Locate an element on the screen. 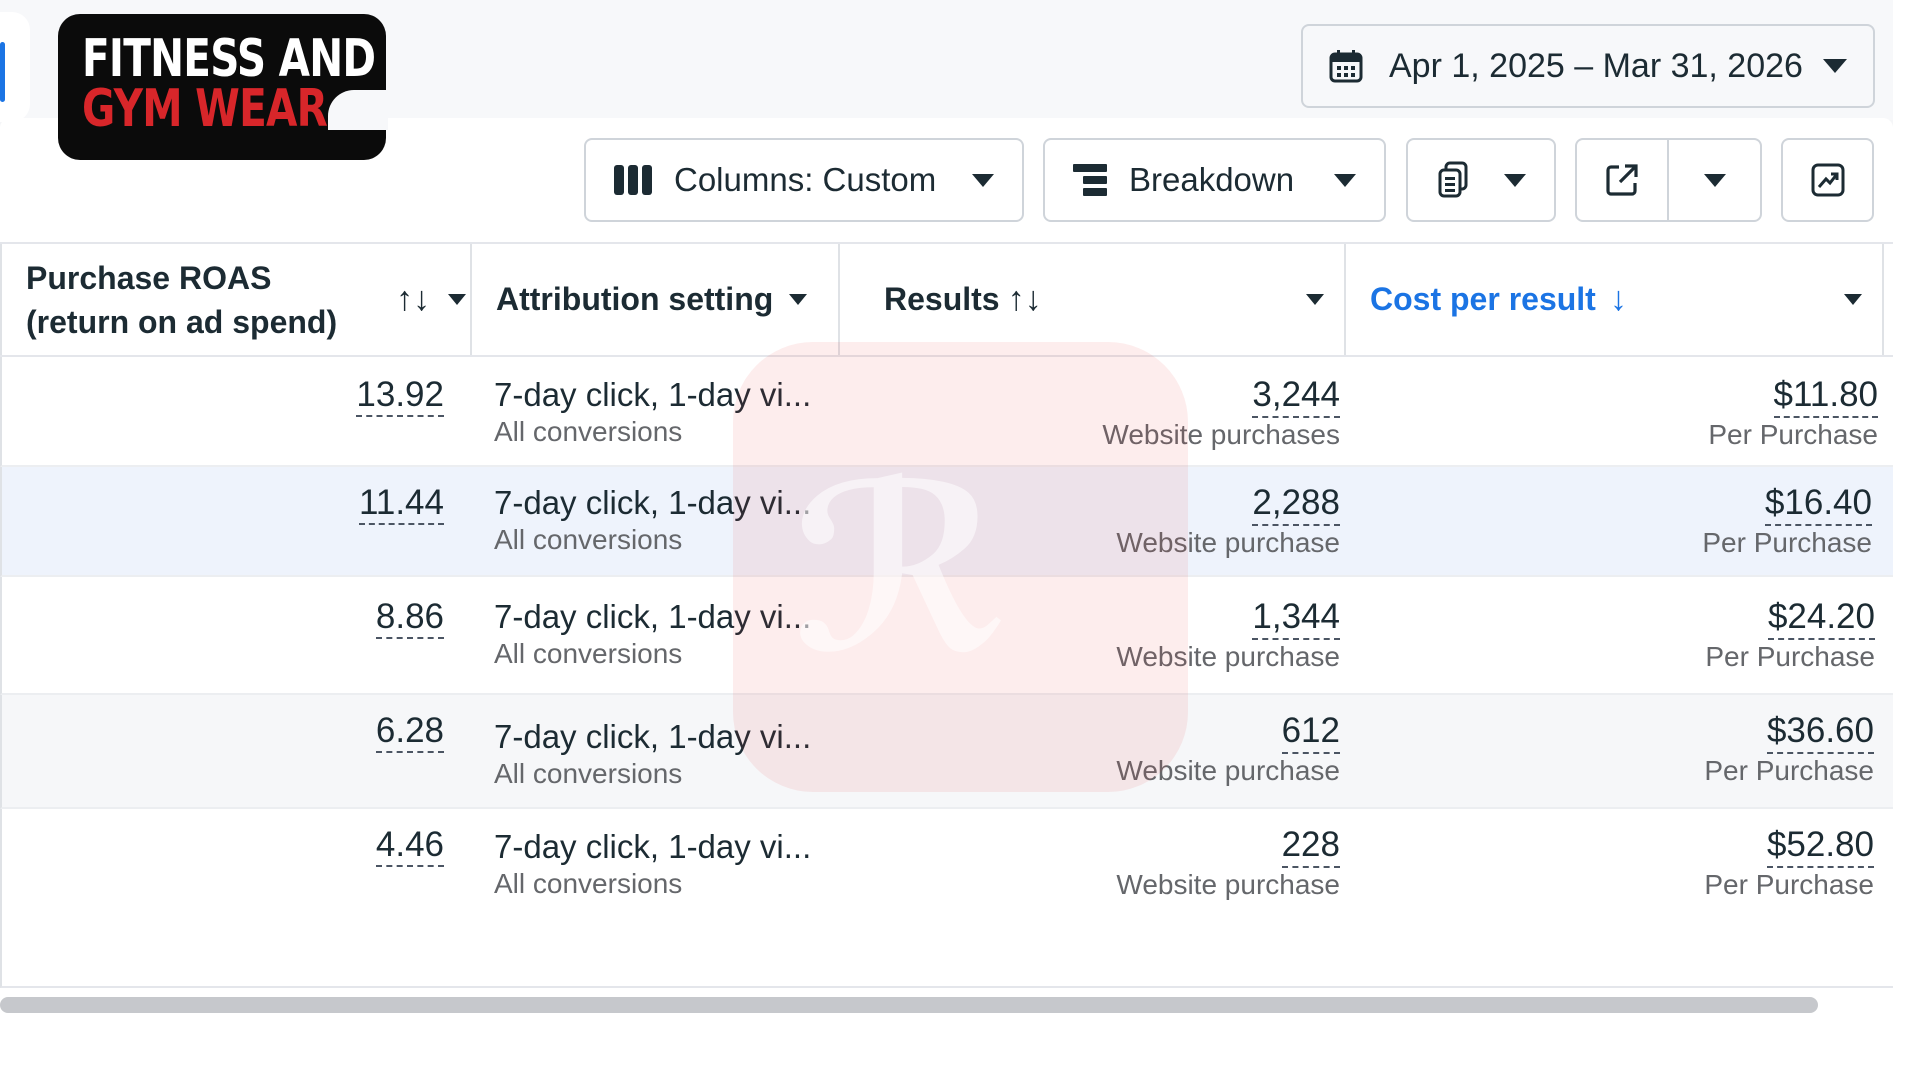  export-button is located at coordinates (1623, 180).